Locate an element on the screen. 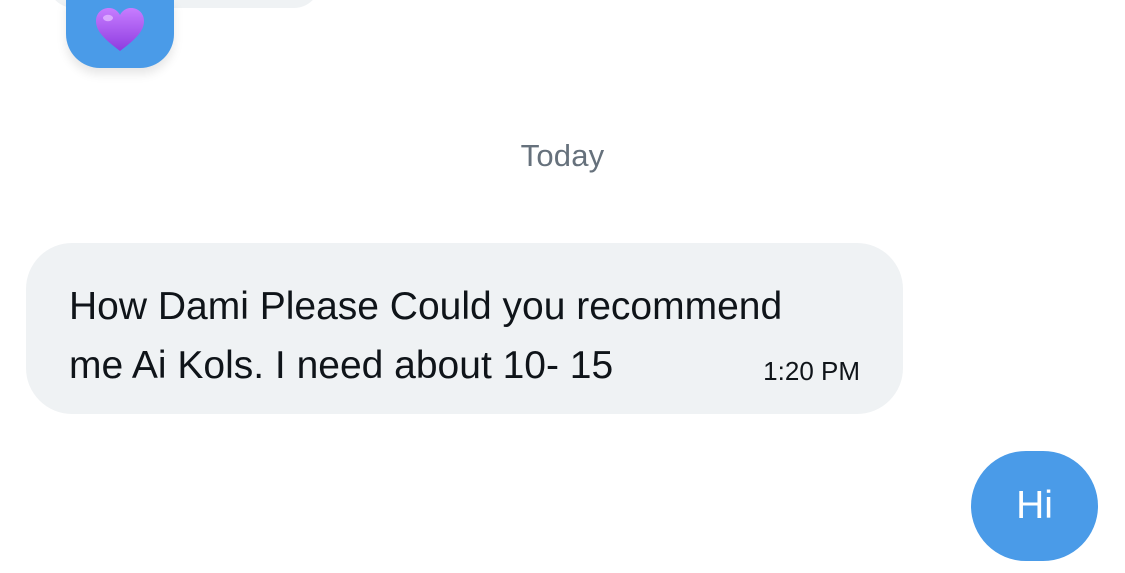 The width and height of the screenshot is (1125, 573). date-separator: Today is located at coordinates (562, 155).